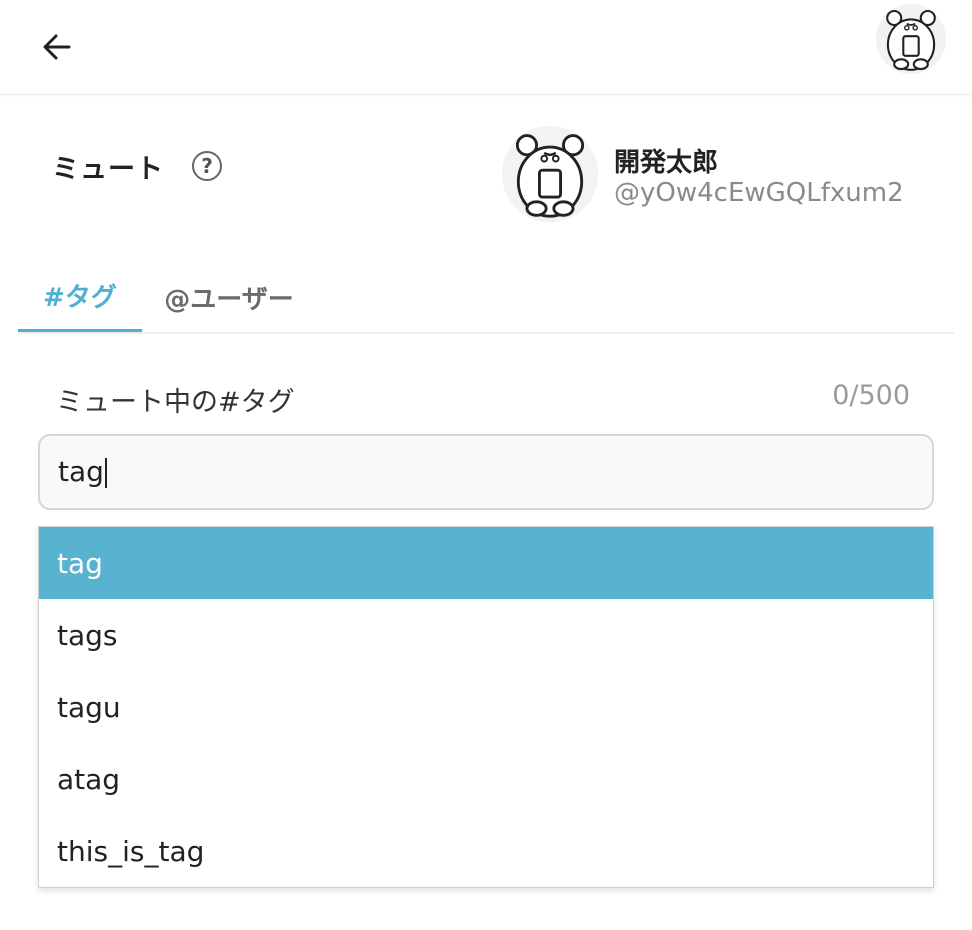 Image resolution: width=972 pixels, height=930 pixels. Describe the element at coordinates (82, 471) in the screenshot. I see `tag-input-value: tag` at that location.